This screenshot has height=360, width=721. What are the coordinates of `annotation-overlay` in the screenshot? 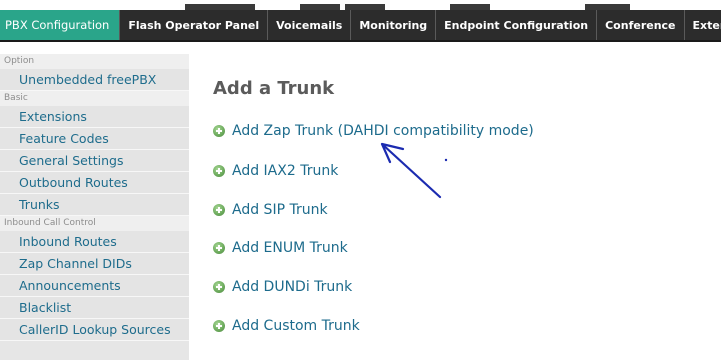 It's located at (414, 170).